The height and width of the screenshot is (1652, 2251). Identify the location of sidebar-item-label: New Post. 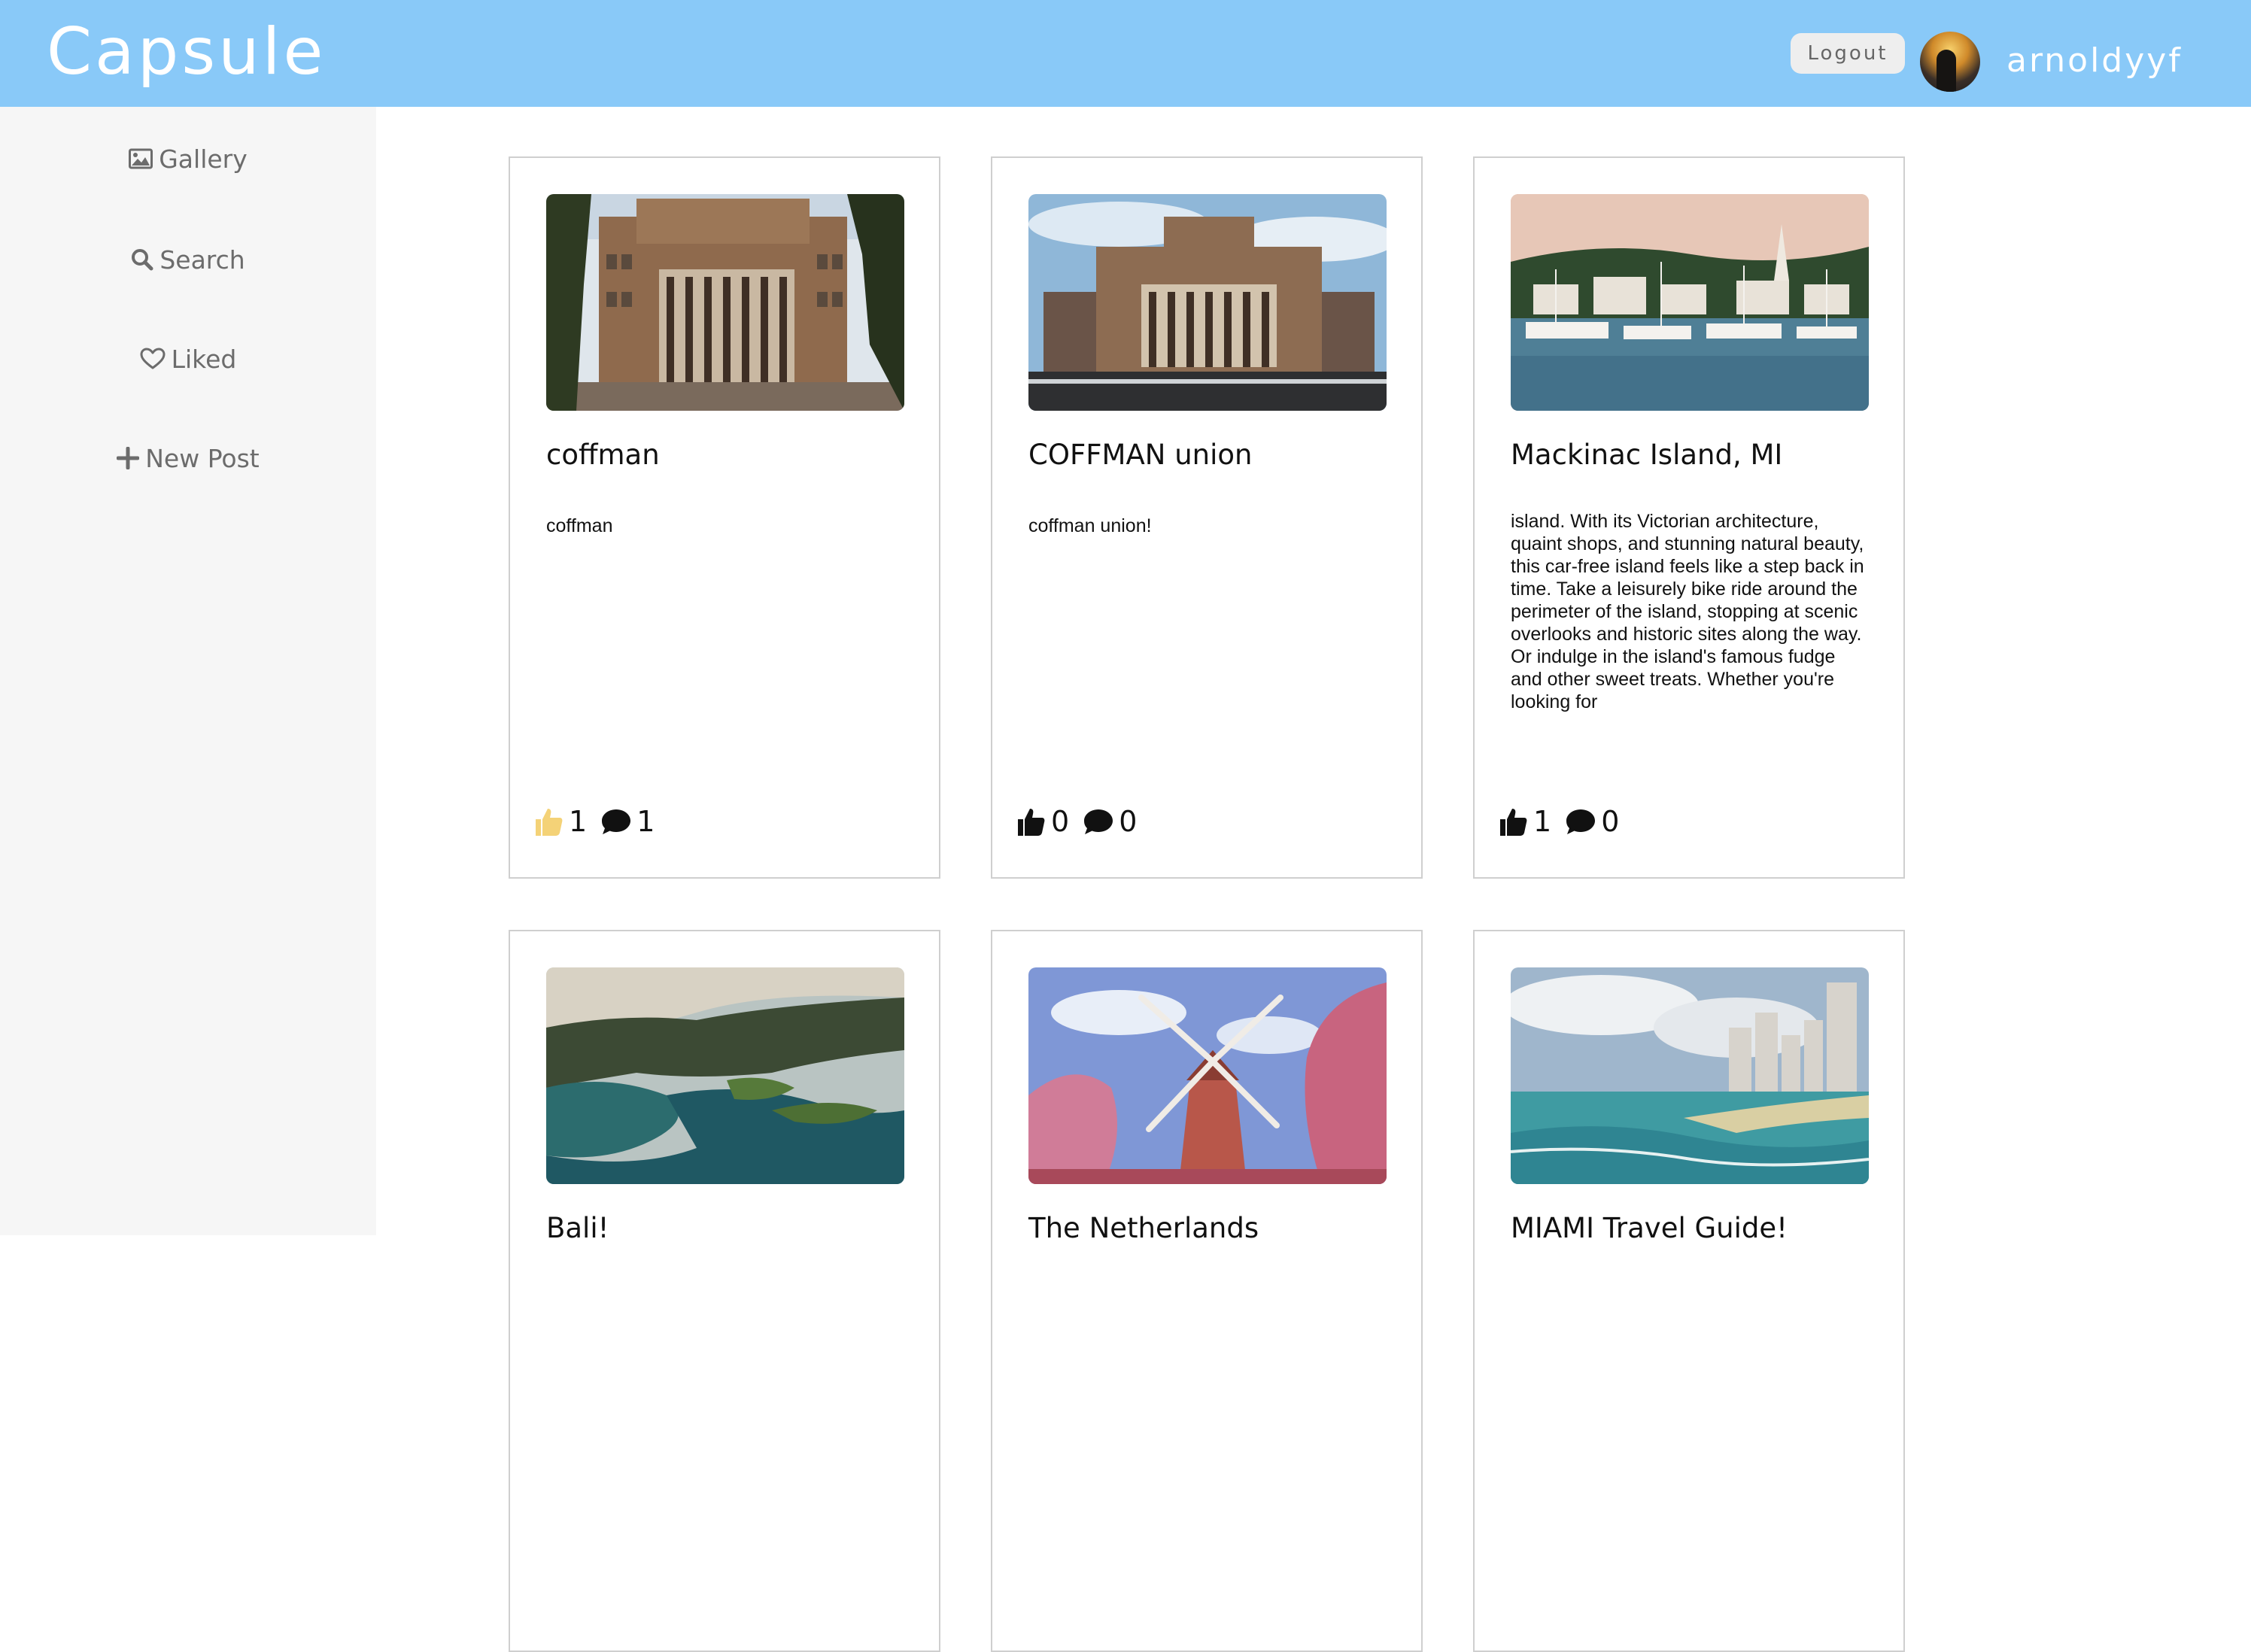
(202, 458).